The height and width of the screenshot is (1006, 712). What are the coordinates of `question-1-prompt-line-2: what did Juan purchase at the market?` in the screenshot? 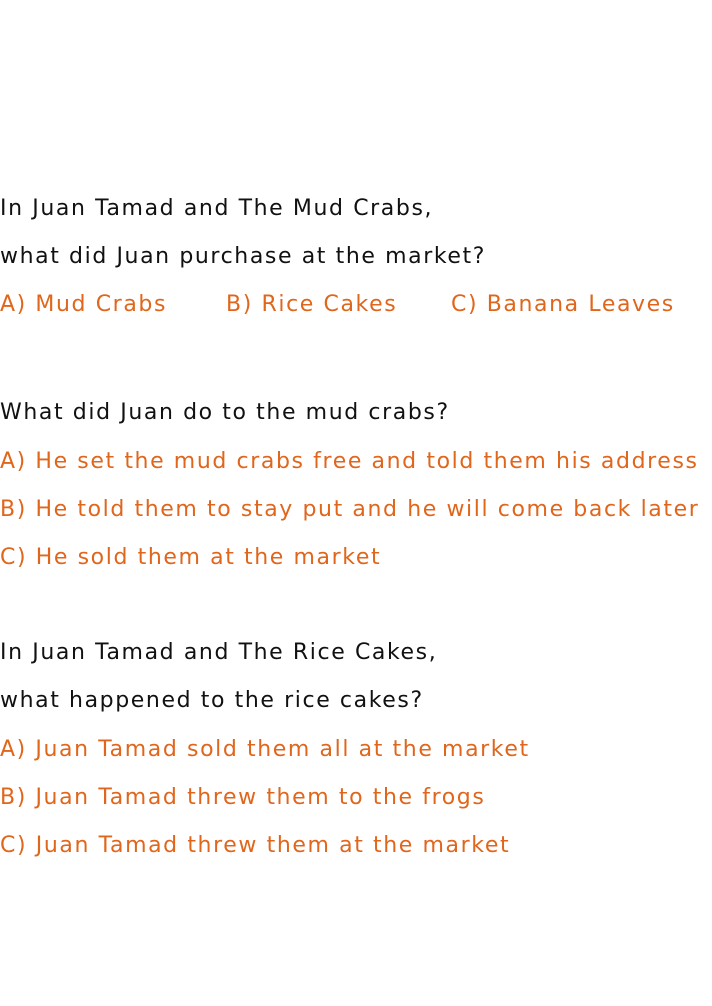 It's located at (243, 256).